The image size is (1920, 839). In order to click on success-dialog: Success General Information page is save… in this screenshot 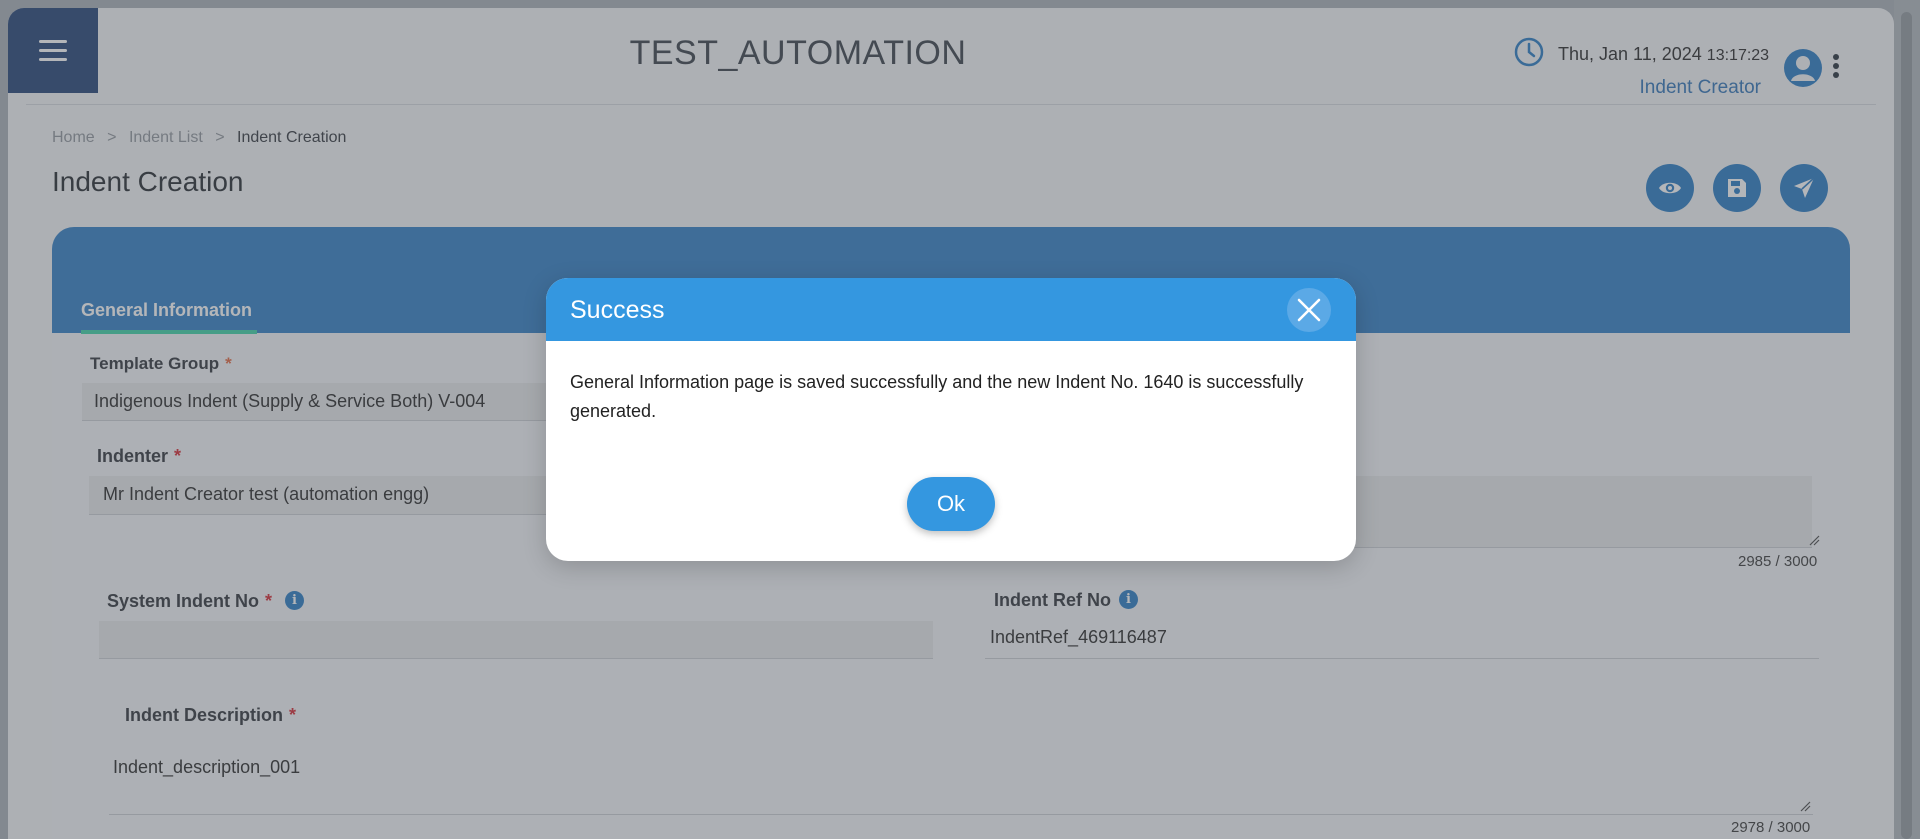, I will do `click(951, 419)`.